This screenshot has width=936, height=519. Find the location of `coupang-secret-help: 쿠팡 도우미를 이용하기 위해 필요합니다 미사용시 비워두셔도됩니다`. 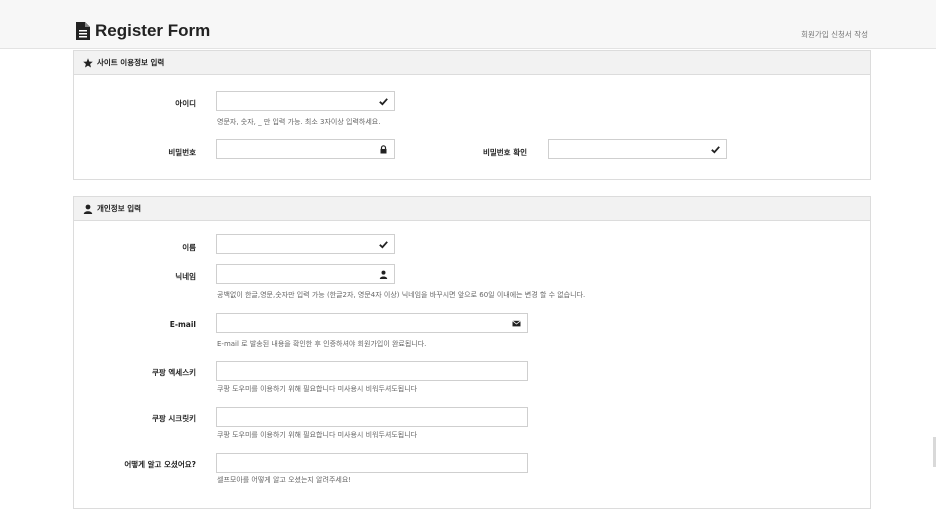

coupang-secret-help: 쿠팡 도우미를 이용하기 위해 필요합니다 미사용시 비워두셔도됩니다 is located at coordinates (317, 435).